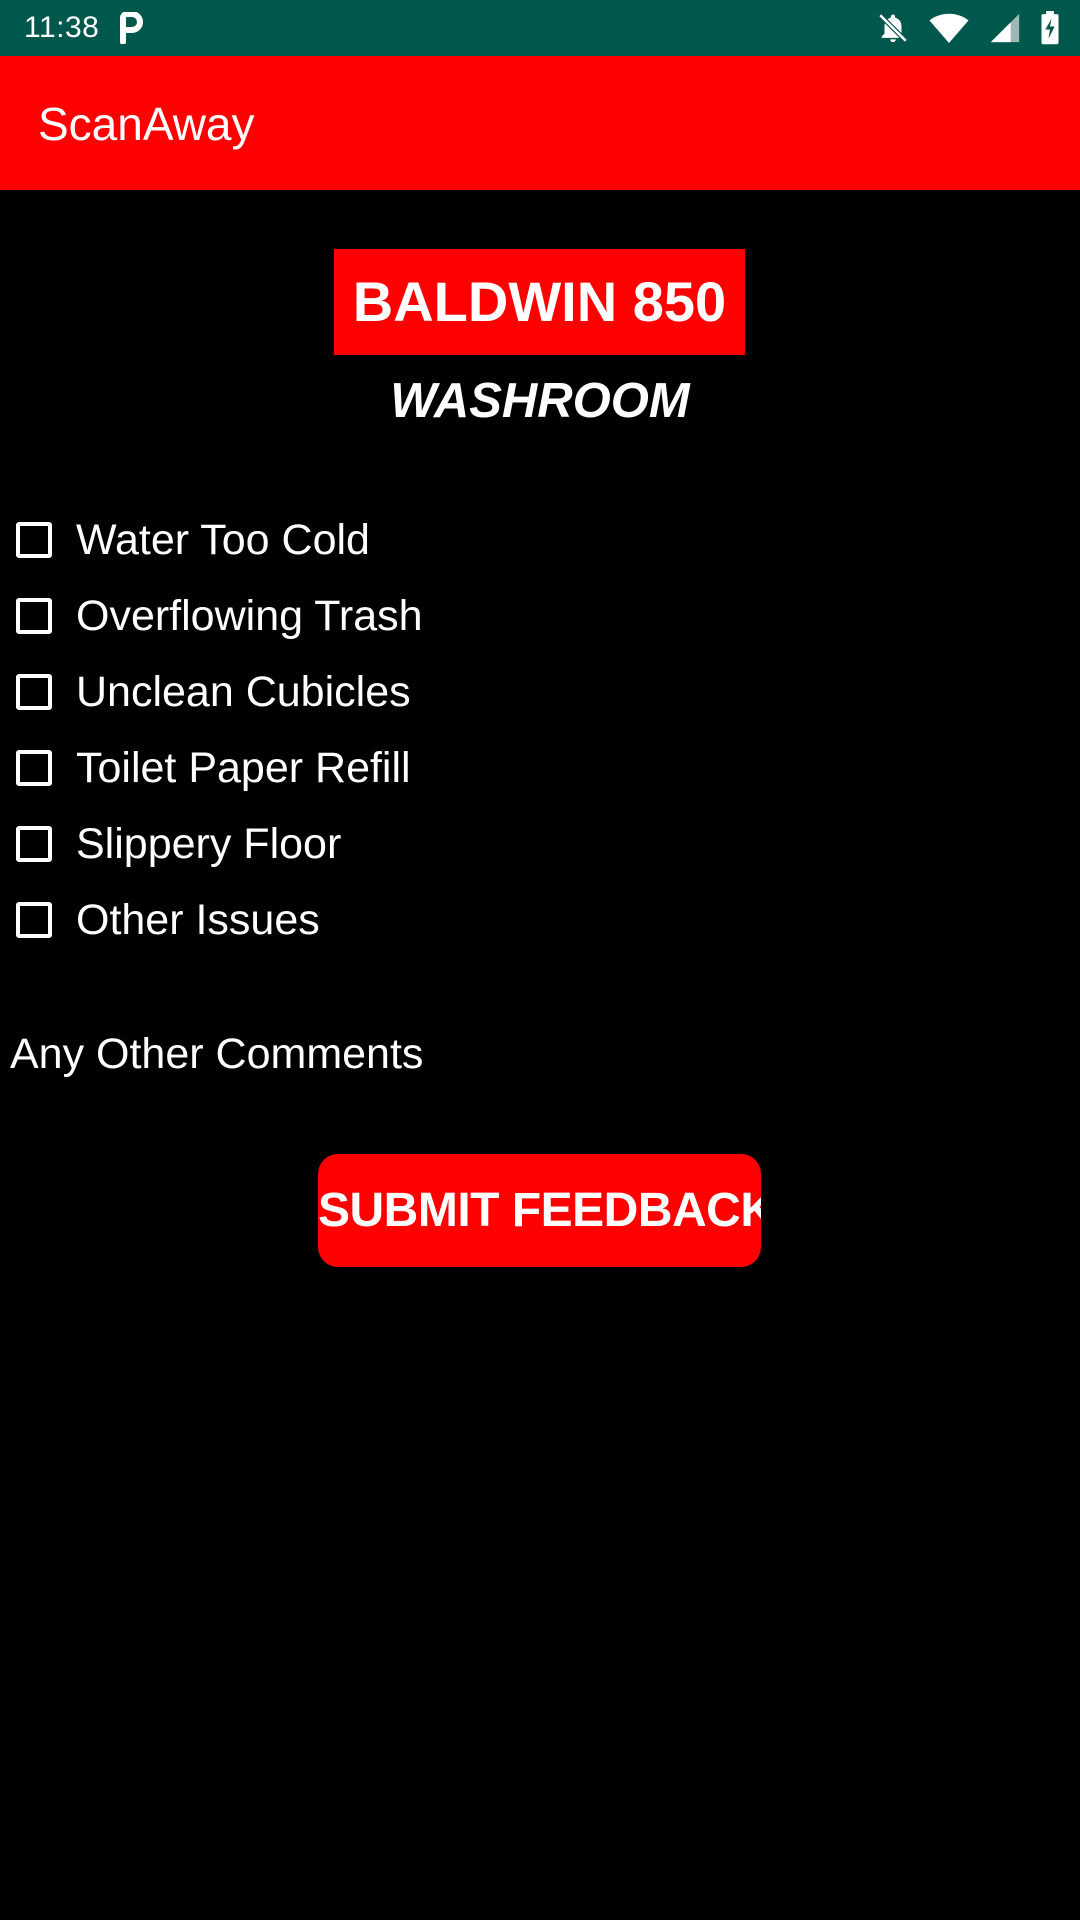 This screenshot has height=1920, width=1080. Describe the element at coordinates (540, 1054) in the screenshot. I see `comments-input` at that location.